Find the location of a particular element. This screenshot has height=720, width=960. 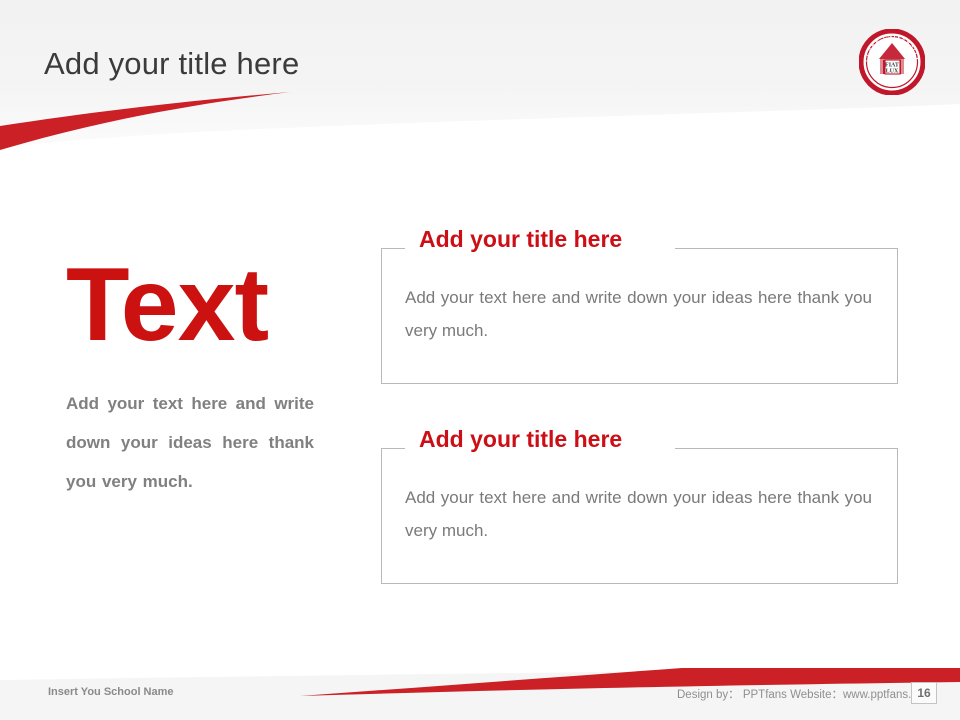

content-box-1-title: Add your title here is located at coordinates (521, 239).